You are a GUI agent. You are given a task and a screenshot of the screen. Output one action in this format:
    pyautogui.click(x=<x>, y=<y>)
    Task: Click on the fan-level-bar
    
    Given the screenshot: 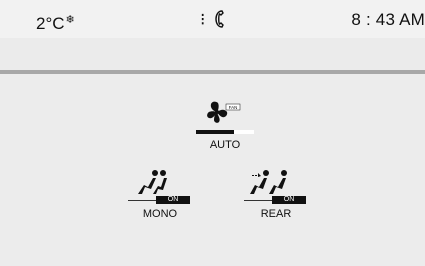 What is the action you would take?
    pyautogui.click(x=225, y=132)
    